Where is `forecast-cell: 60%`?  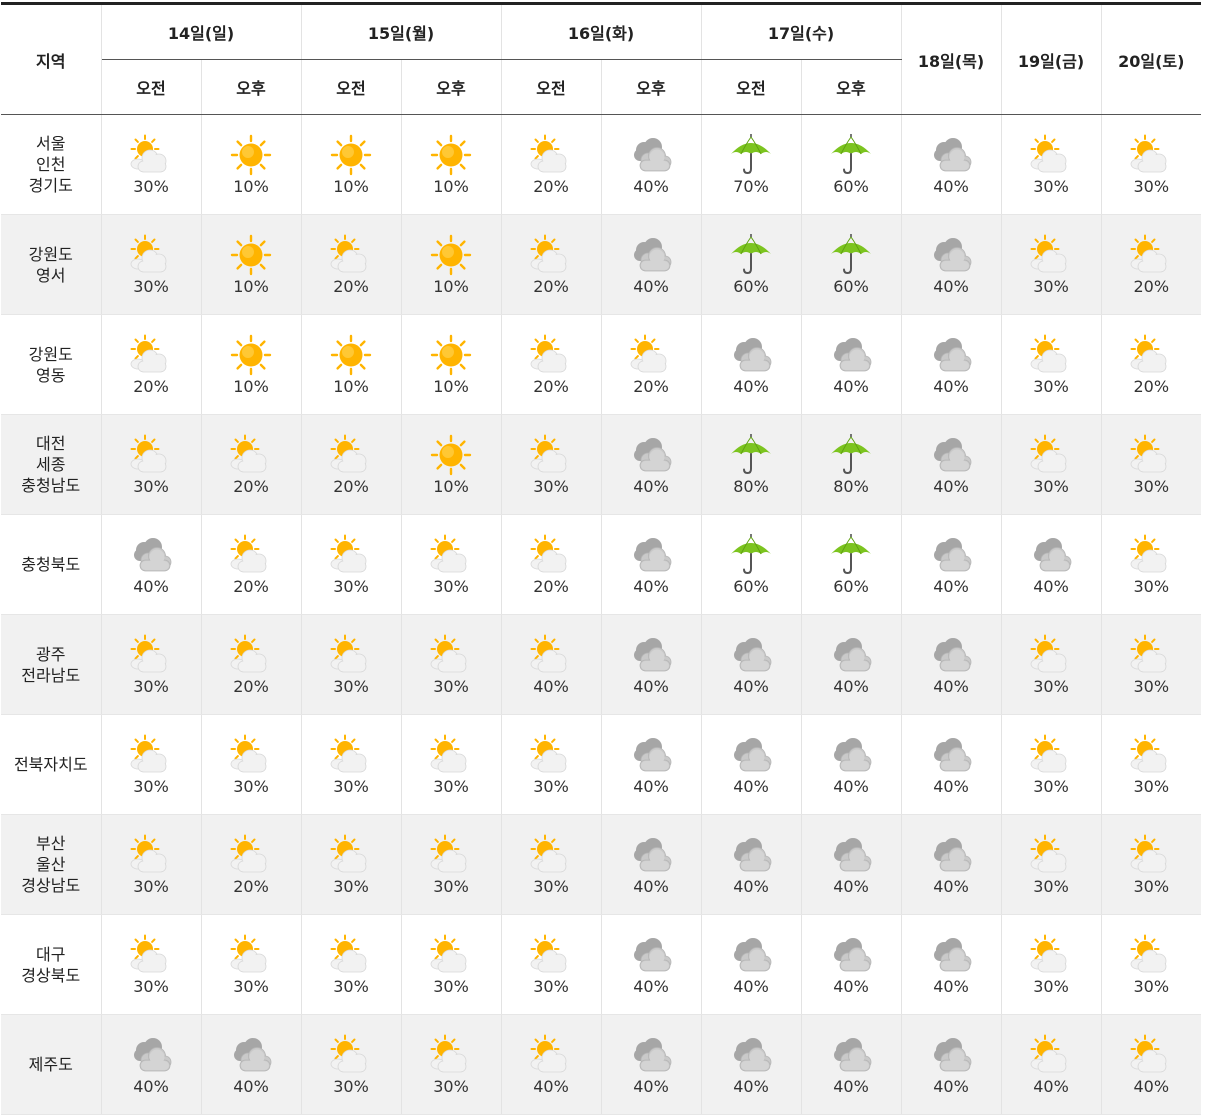
forecast-cell: 60% is located at coordinates (850, 264).